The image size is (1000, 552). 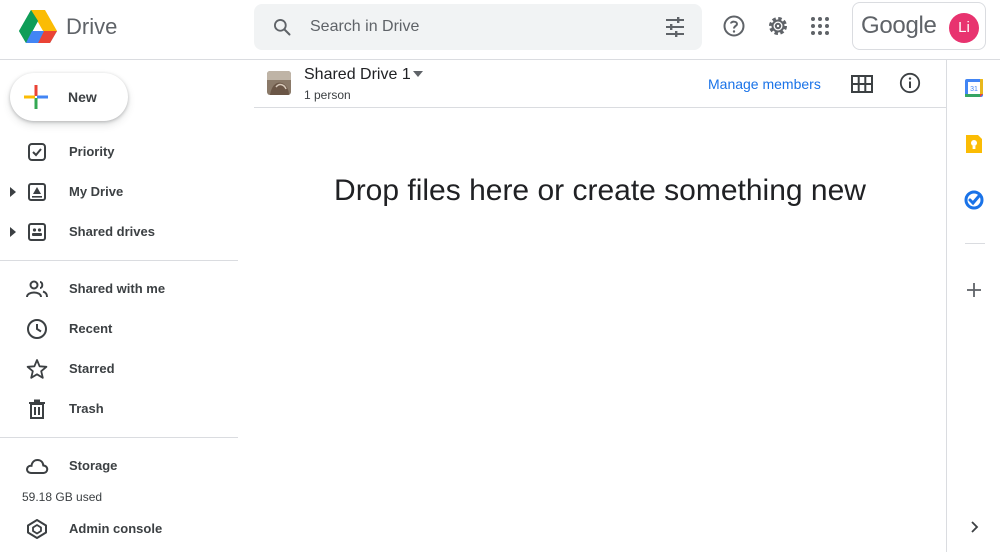 I want to click on sidebar-item-shared-with-me: Shared with me, so click(x=119, y=289).